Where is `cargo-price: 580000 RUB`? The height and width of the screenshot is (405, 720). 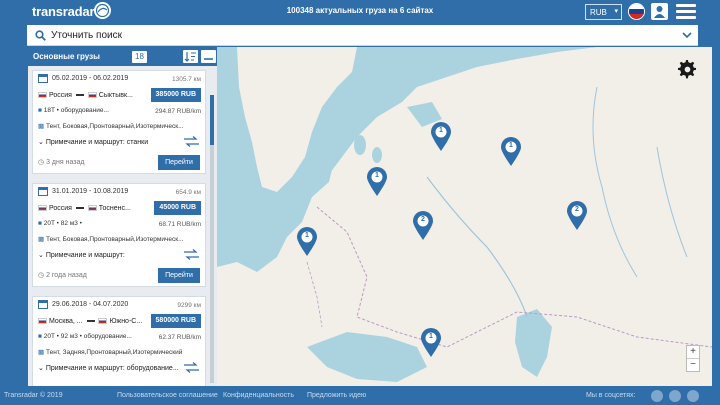
cargo-price: 580000 RUB is located at coordinates (175, 321).